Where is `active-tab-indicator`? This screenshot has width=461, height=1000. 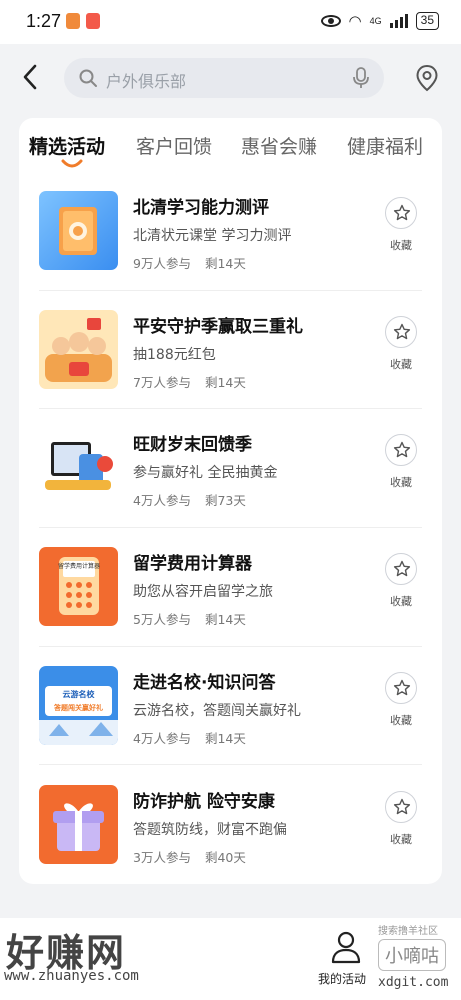
active-tab-indicator is located at coordinates (72, 163).